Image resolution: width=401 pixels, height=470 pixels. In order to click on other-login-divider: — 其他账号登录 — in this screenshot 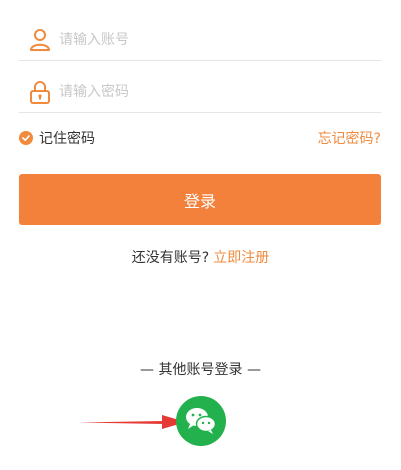, I will do `click(200, 370)`.